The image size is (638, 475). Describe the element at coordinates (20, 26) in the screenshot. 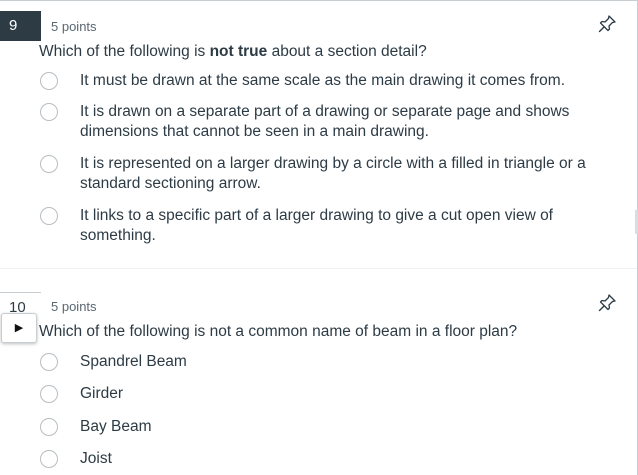

I see `question-number-badge: 9` at that location.